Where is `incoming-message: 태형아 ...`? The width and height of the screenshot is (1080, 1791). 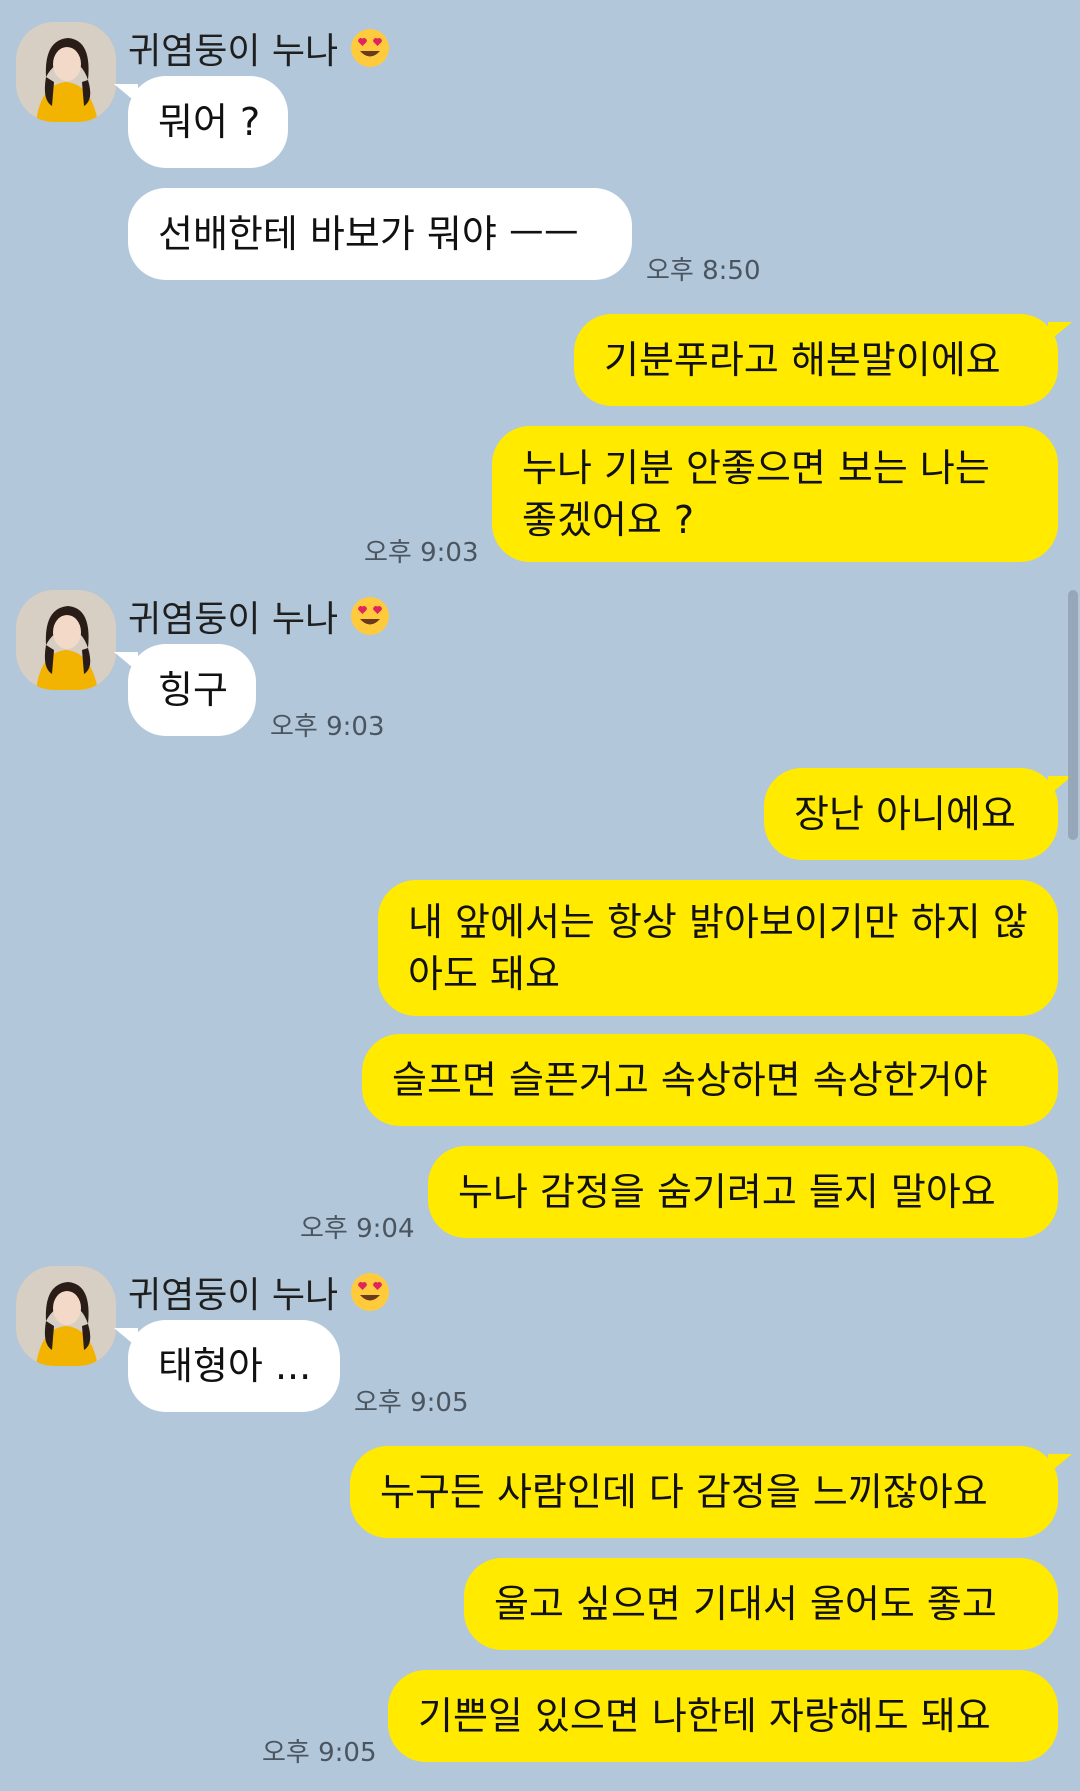
incoming-message: 태형아 ... is located at coordinates (227, 1366).